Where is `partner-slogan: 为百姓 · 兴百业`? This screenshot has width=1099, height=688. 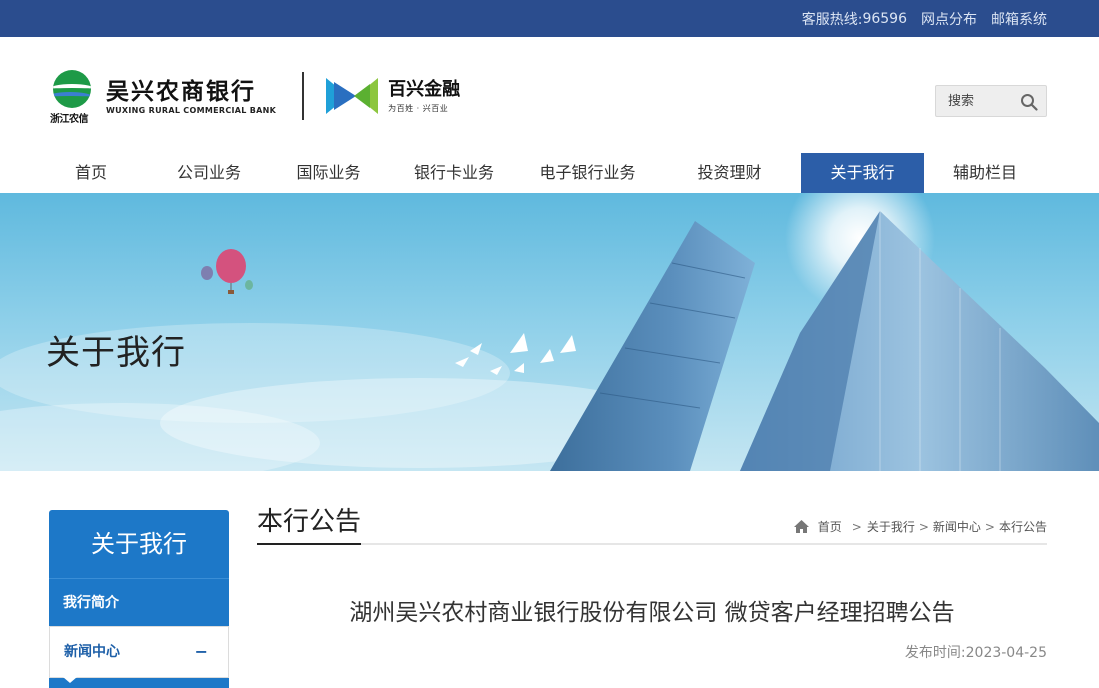 partner-slogan: 为百姓 · 兴百业 is located at coordinates (418, 108).